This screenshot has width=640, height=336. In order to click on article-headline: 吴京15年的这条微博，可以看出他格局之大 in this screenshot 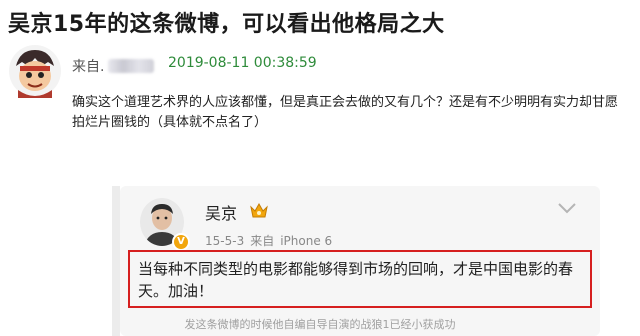, I will do `click(226, 24)`.